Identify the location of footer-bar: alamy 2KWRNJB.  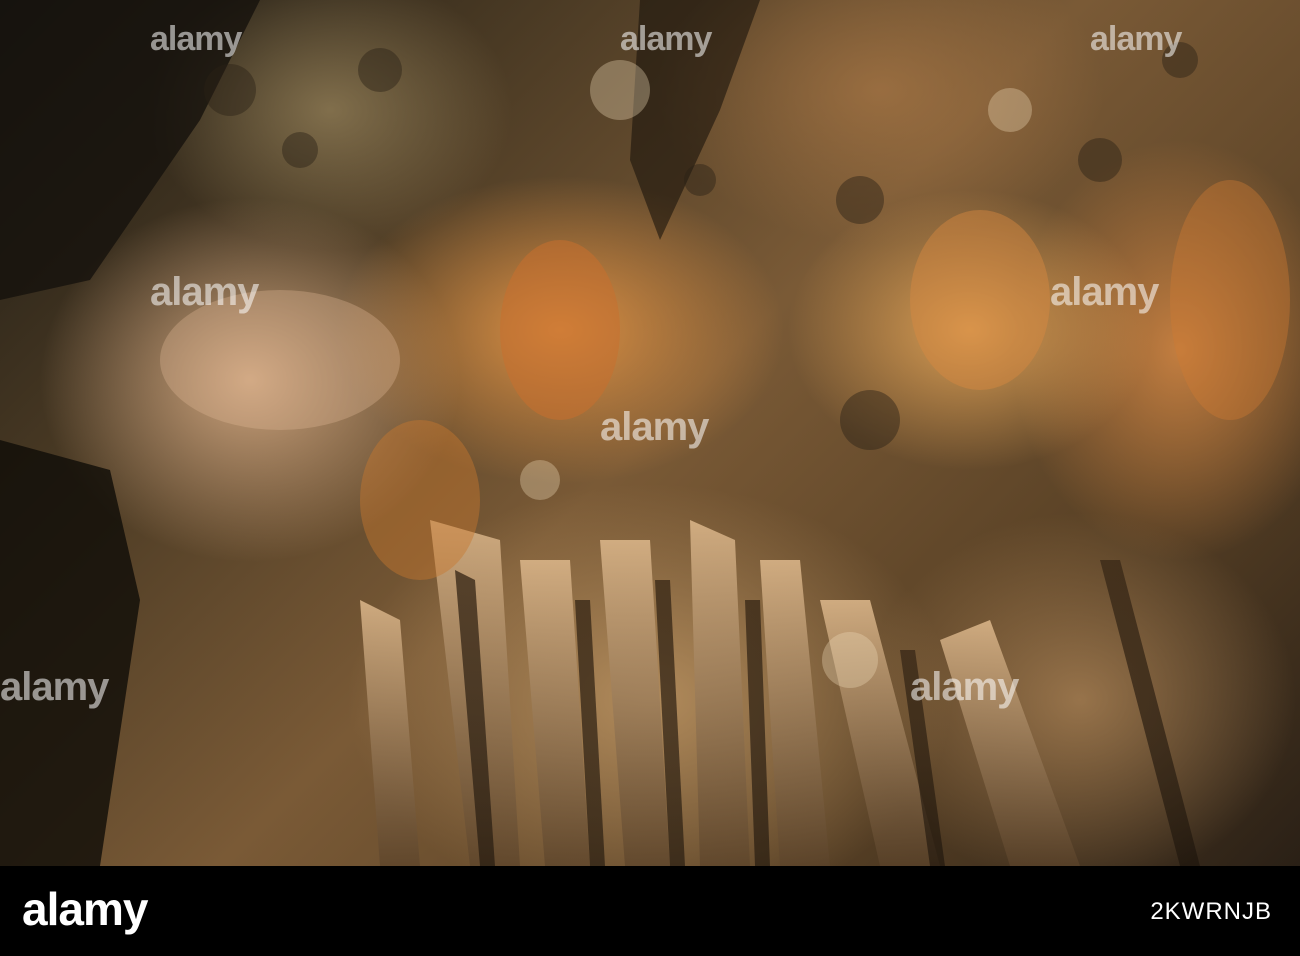
(650, 911).